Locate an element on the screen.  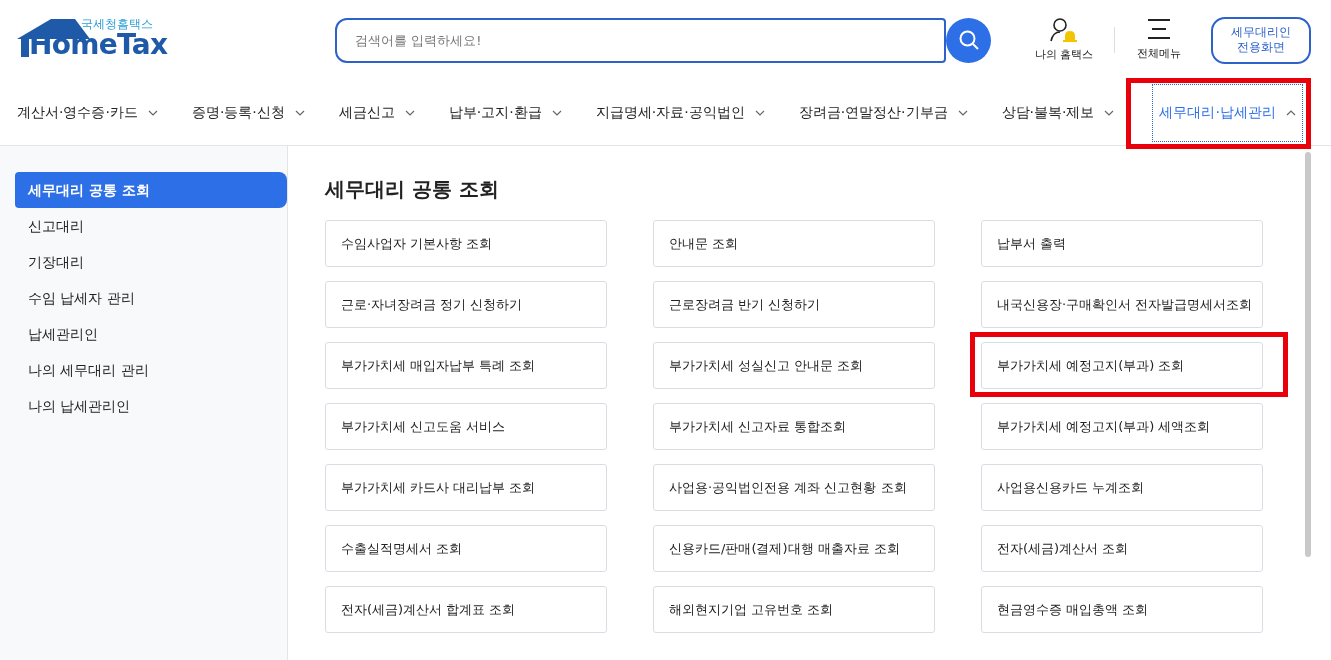
sidebar-item: 수임 납세자 관리 is located at coordinates (151, 298).